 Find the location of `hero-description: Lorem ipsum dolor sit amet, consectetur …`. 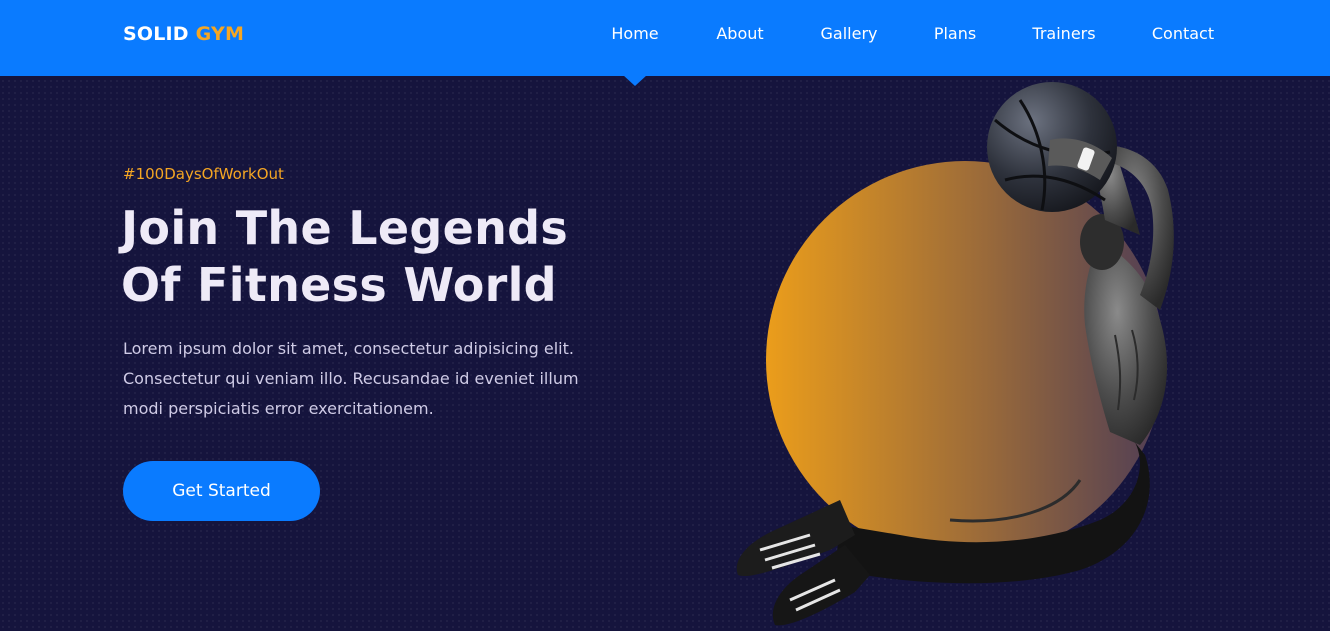

hero-description: Lorem ipsum dolor sit amet, consectetur … is located at coordinates (383, 379).